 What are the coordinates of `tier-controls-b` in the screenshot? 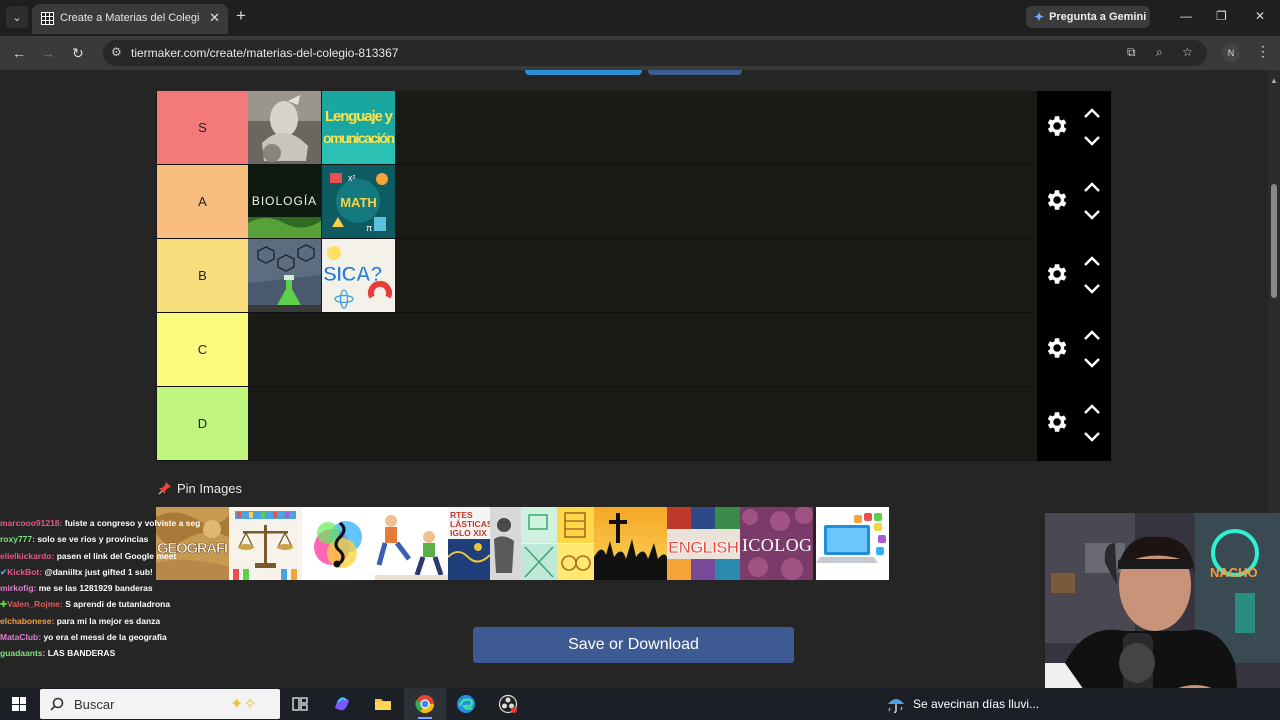 It's located at (1074, 276).